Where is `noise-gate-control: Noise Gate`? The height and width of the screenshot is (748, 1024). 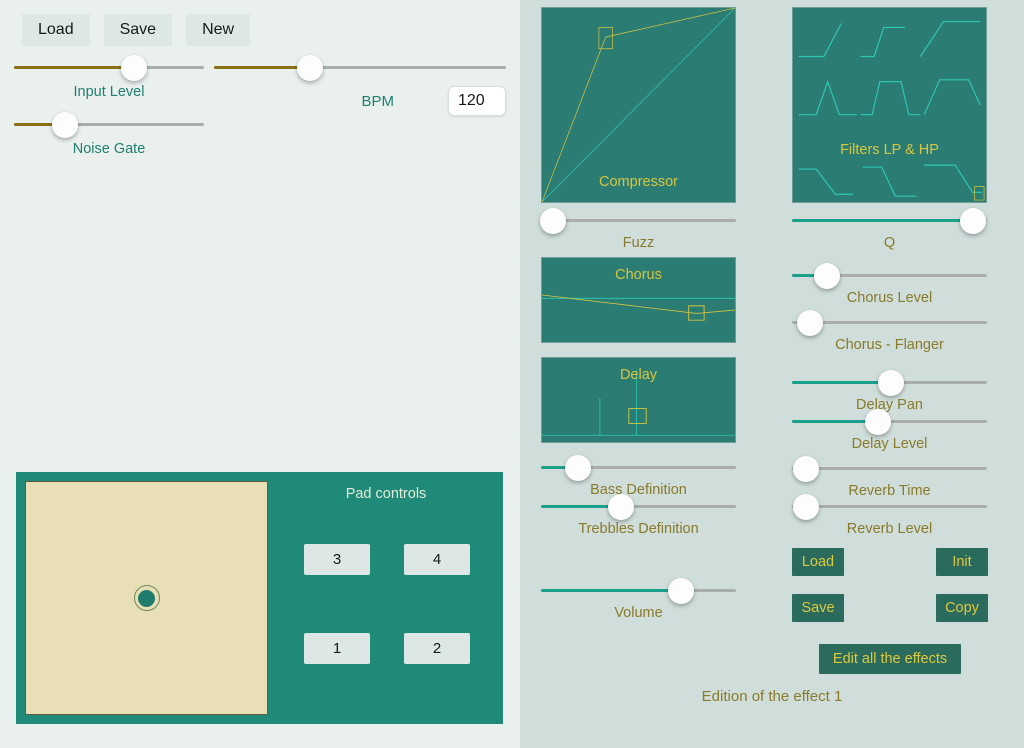 noise-gate-control: Noise Gate is located at coordinates (109, 134).